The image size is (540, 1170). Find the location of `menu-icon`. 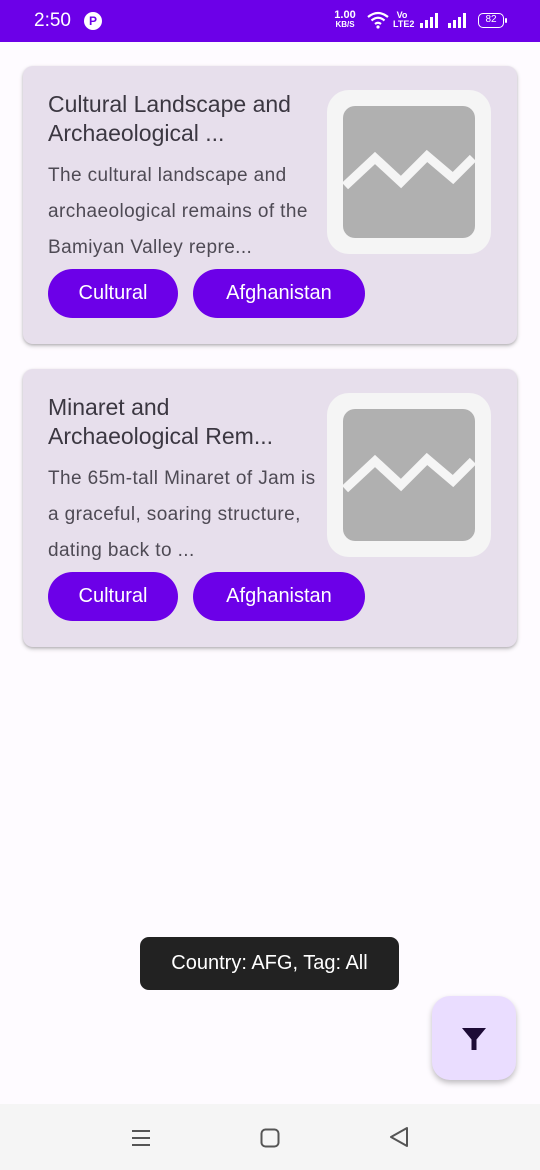

menu-icon is located at coordinates (141, 1138).